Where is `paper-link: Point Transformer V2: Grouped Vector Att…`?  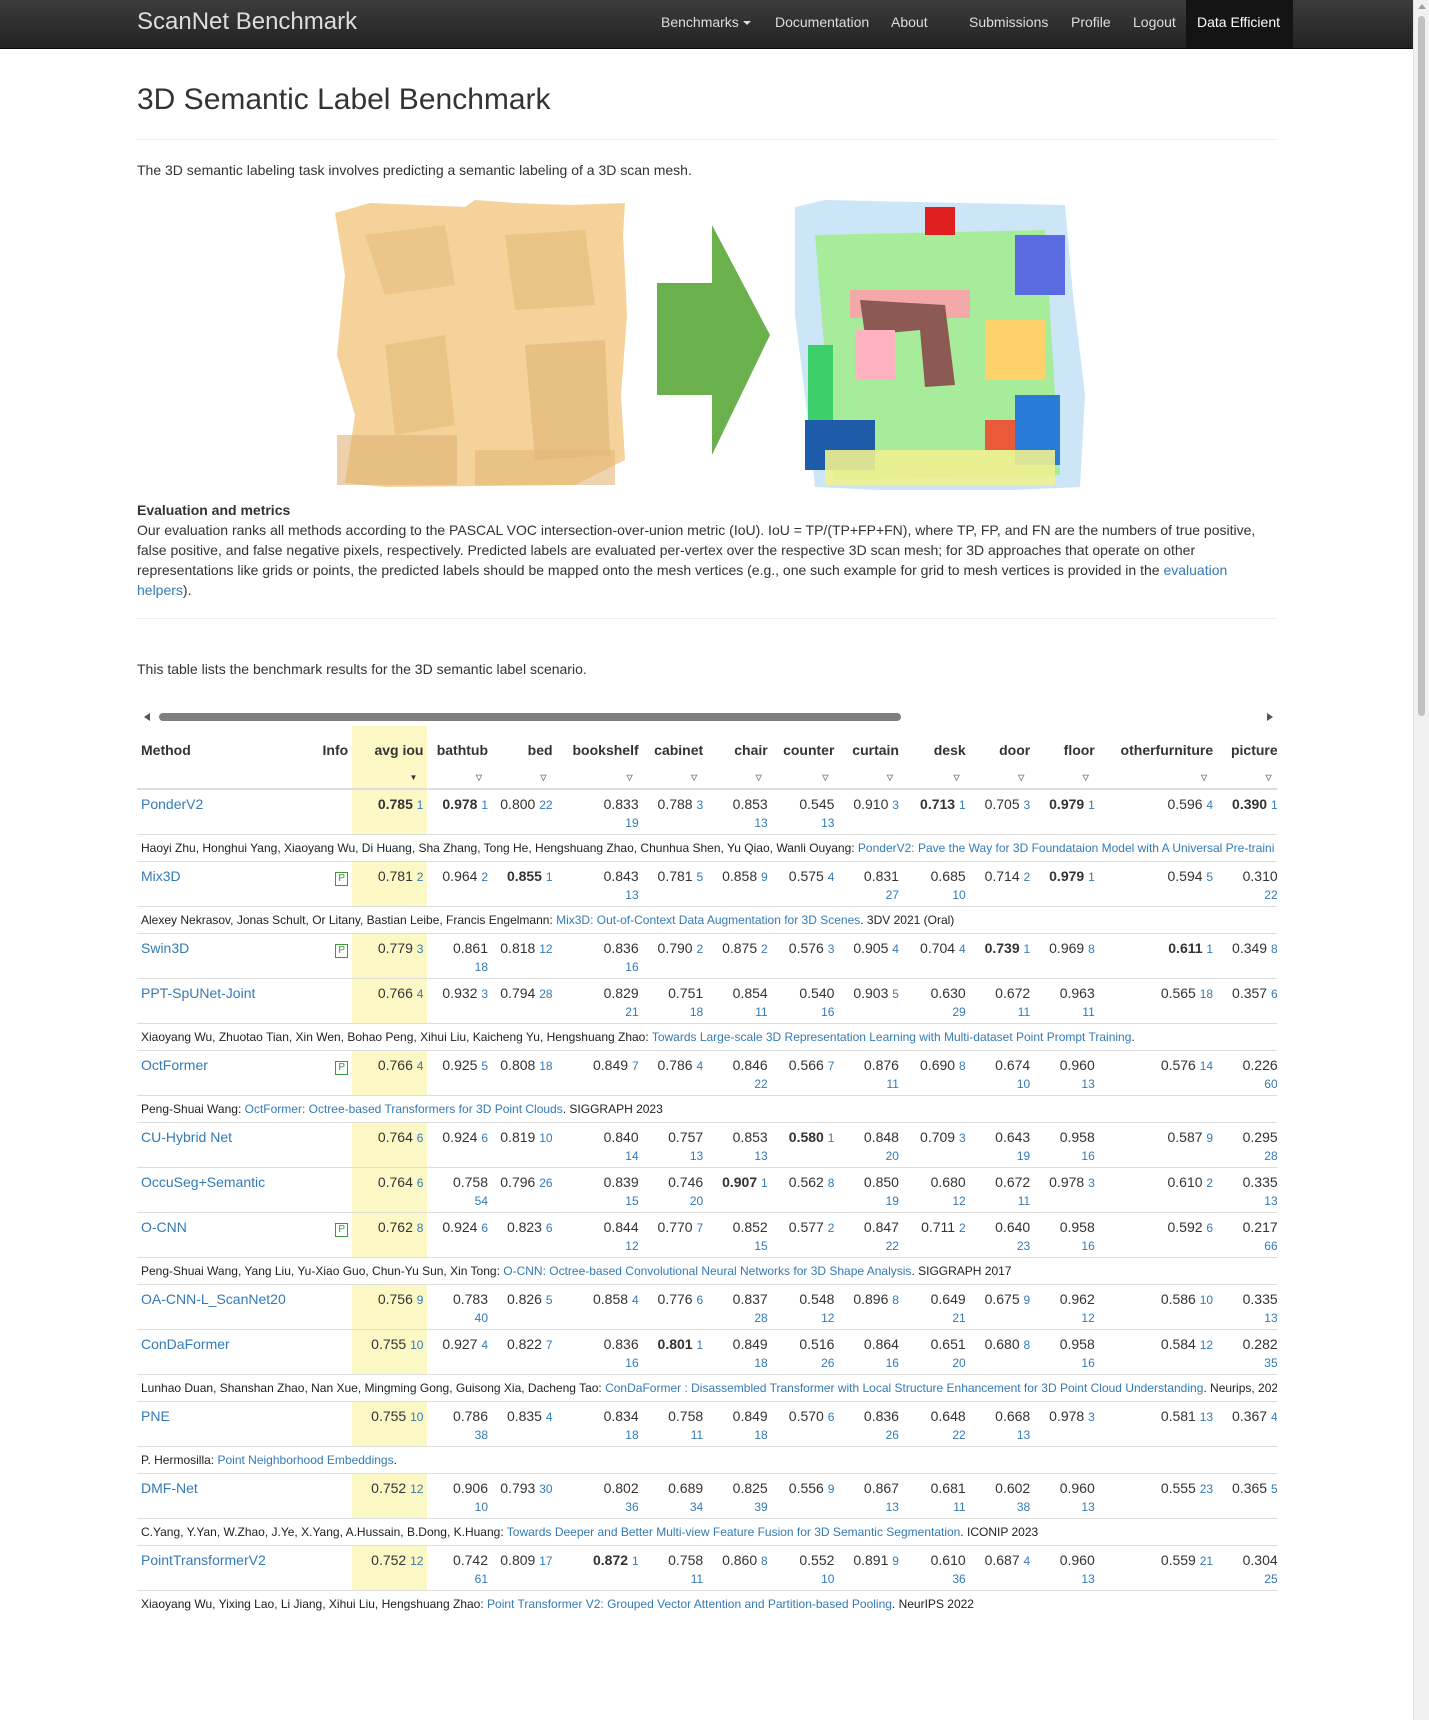
paper-link: Point Transformer V2: Grouped Vector Att… is located at coordinates (689, 1604).